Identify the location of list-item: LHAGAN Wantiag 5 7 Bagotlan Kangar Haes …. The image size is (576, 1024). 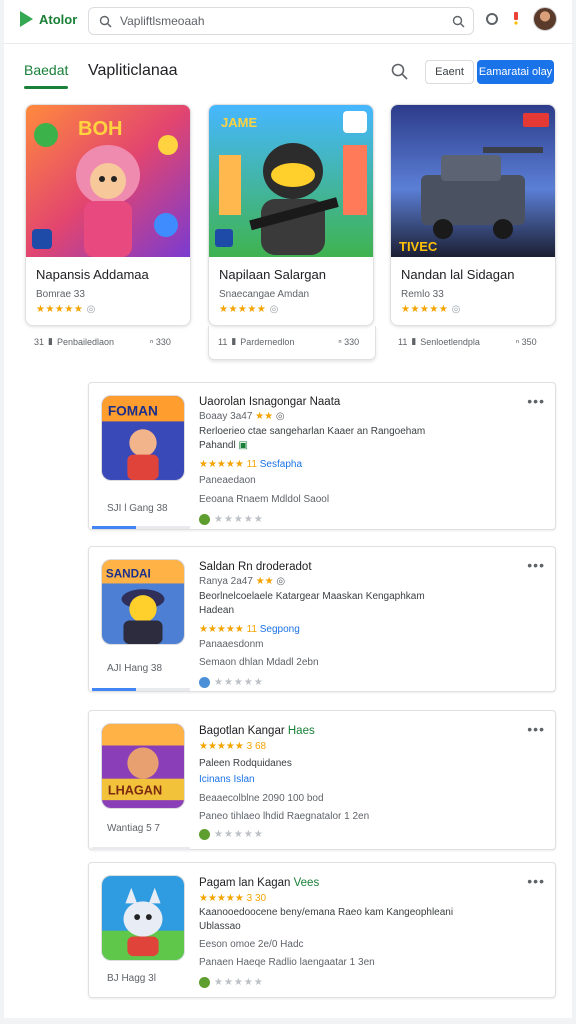
(322, 780).